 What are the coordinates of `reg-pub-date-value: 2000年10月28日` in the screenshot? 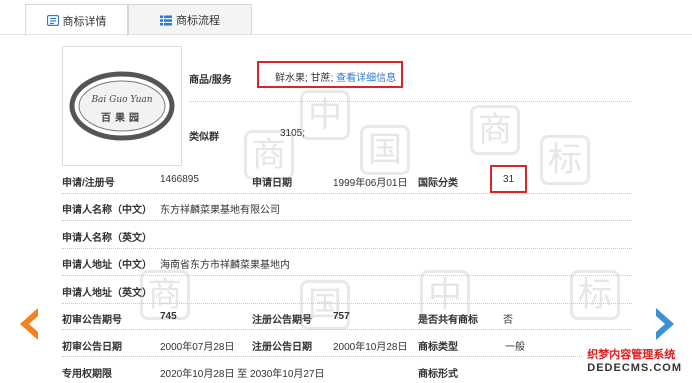 It's located at (370, 347).